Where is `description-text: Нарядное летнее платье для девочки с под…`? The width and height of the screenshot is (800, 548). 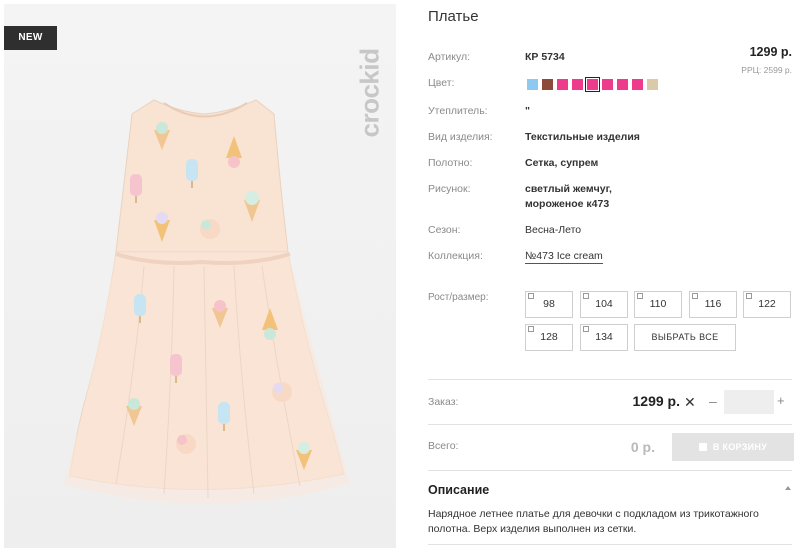
description-text: Нарядное летнее платье для девочки с под… is located at coordinates (593, 521).